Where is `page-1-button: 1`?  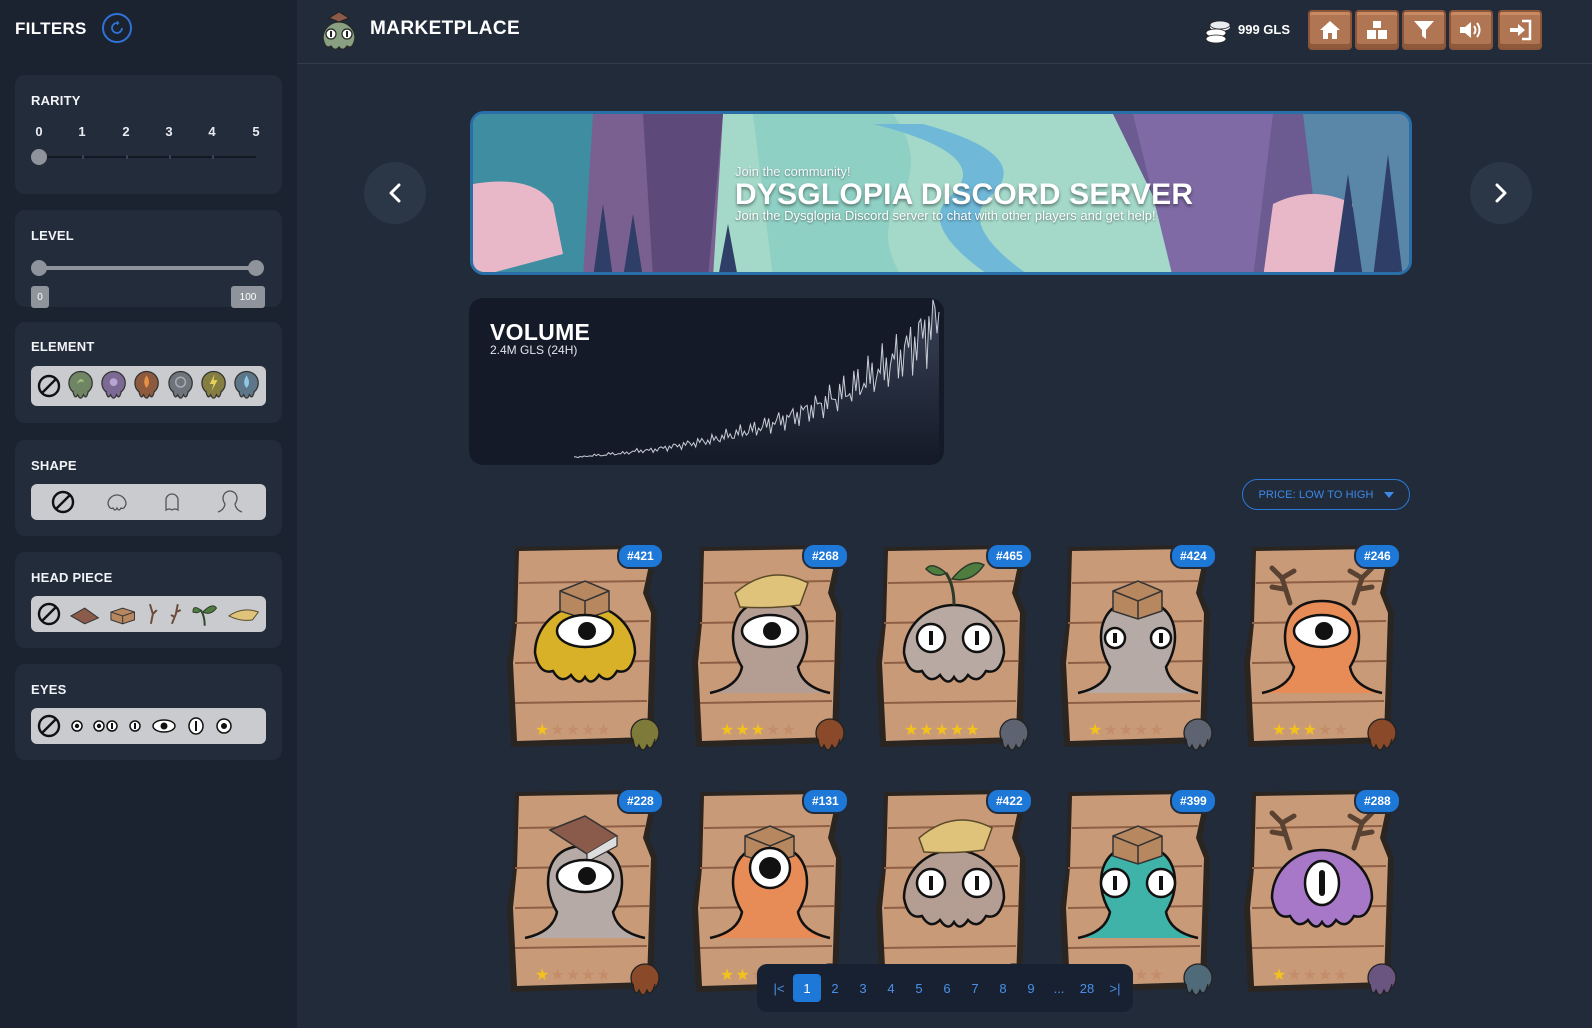
page-1-button: 1 is located at coordinates (807, 988).